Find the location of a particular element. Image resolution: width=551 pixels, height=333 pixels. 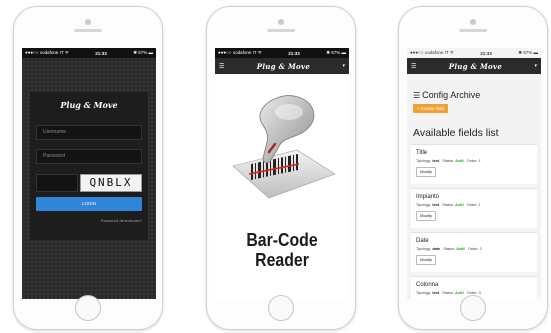

barcode-reader-title: Bar-Code Reader is located at coordinates (282, 250).